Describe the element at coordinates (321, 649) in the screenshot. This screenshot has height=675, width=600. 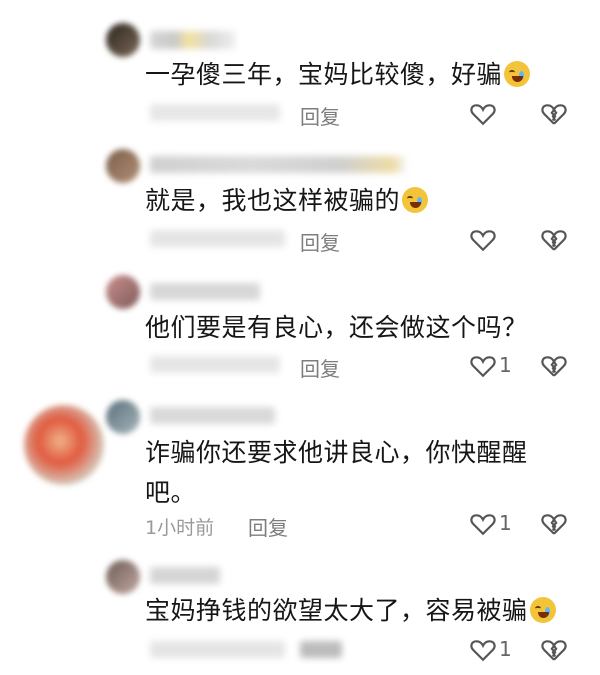
I see `blurred-reply` at that location.